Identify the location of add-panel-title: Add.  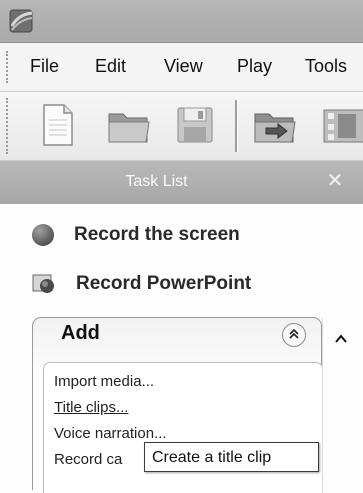
(80, 333).